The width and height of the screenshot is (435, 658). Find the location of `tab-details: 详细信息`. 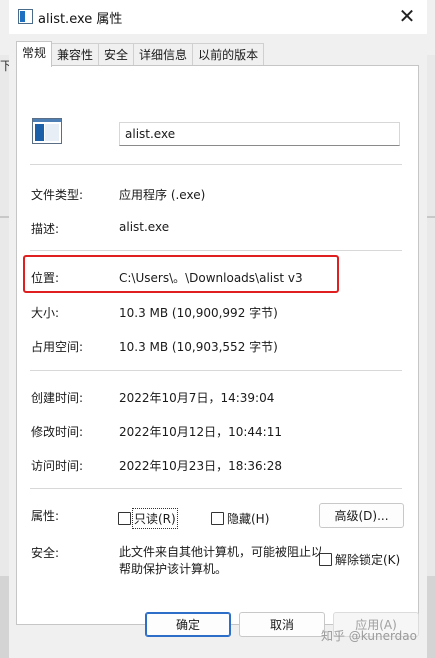

tab-details: 详细信息 is located at coordinates (163, 54).